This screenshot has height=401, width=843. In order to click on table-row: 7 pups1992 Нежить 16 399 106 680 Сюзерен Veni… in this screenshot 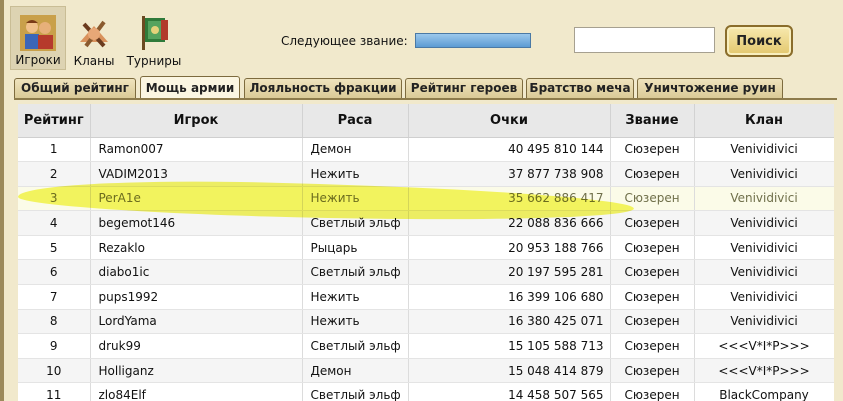, I will do `click(426, 297)`.